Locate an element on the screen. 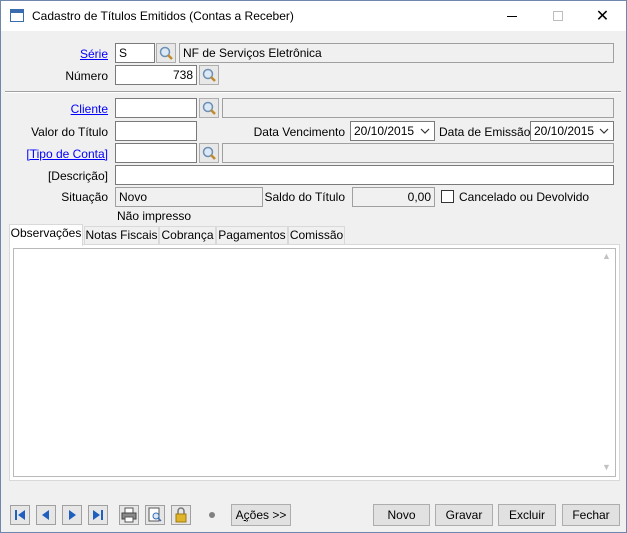 The height and width of the screenshot is (533, 627). novo-button: Novo is located at coordinates (401, 515).